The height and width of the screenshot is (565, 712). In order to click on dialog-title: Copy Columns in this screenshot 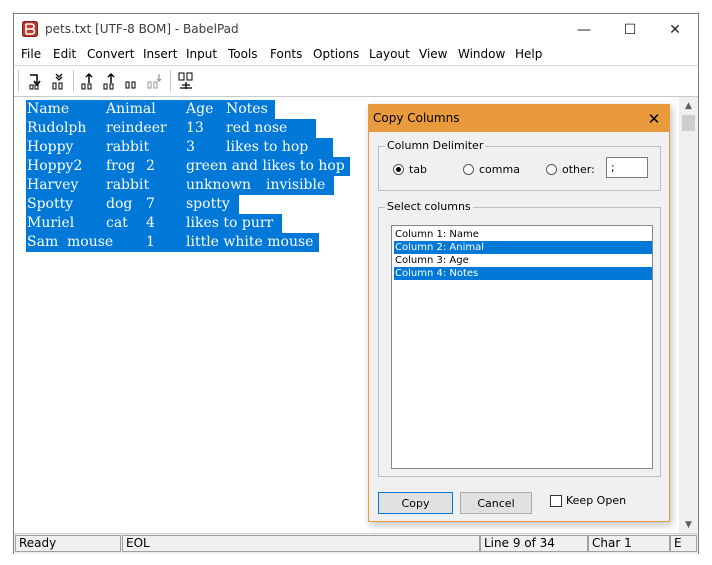, I will do `click(416, 118)`.